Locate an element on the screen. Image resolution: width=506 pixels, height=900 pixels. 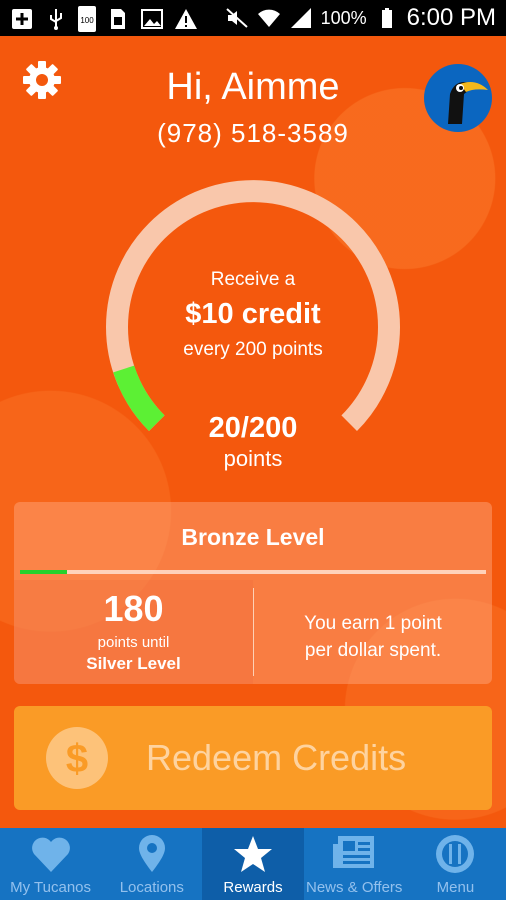
warning-icon is located at coordinates (186, 19).